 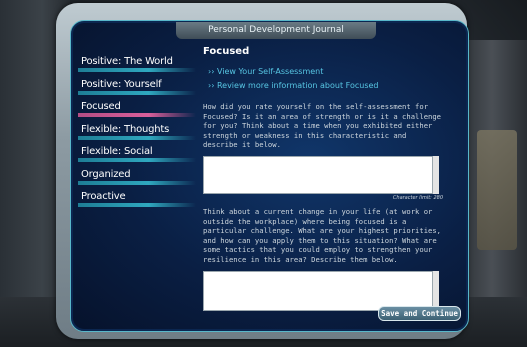 I want to click on save-and-continue-button: Save and Continue, so click(x=419, y=313).